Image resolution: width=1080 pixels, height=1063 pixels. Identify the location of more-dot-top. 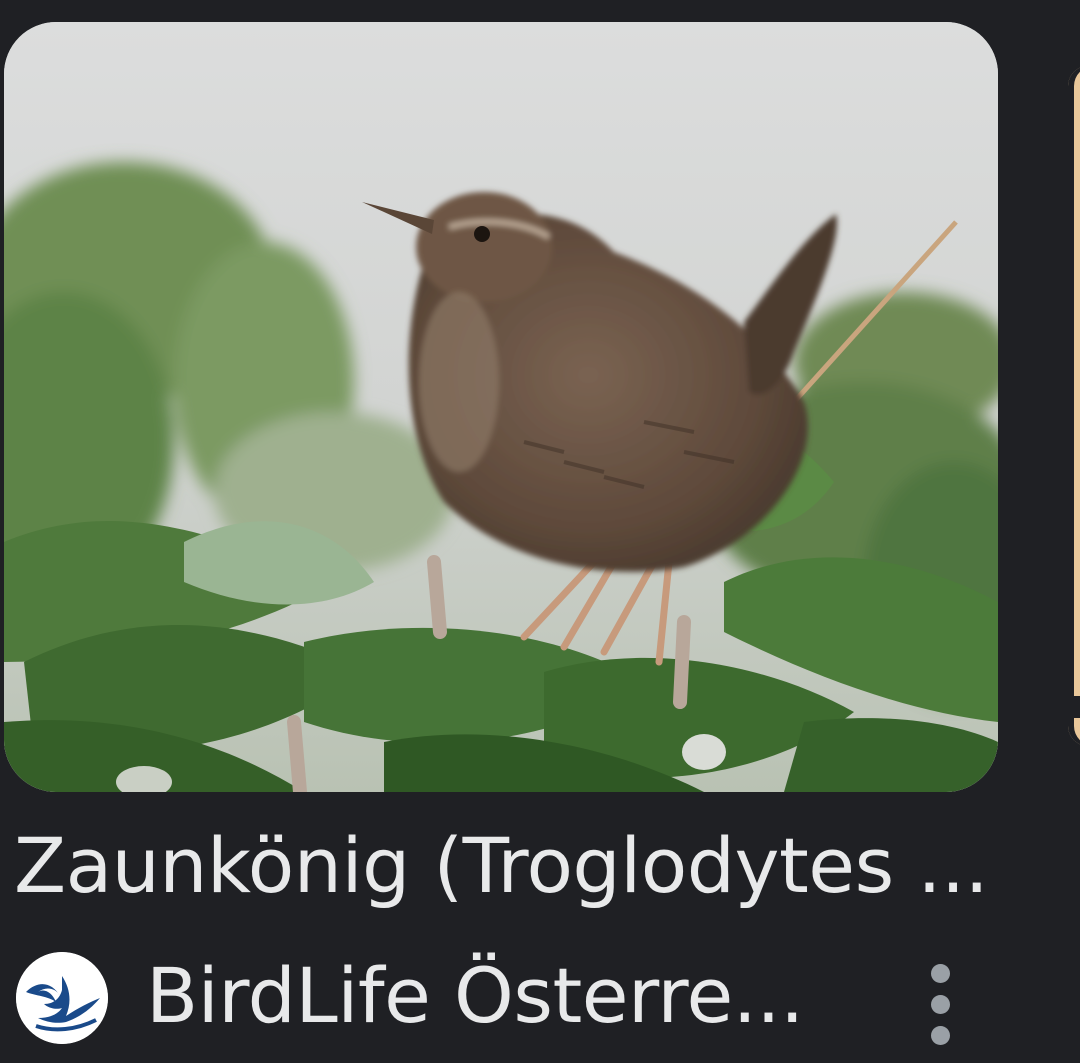
(940, 973).